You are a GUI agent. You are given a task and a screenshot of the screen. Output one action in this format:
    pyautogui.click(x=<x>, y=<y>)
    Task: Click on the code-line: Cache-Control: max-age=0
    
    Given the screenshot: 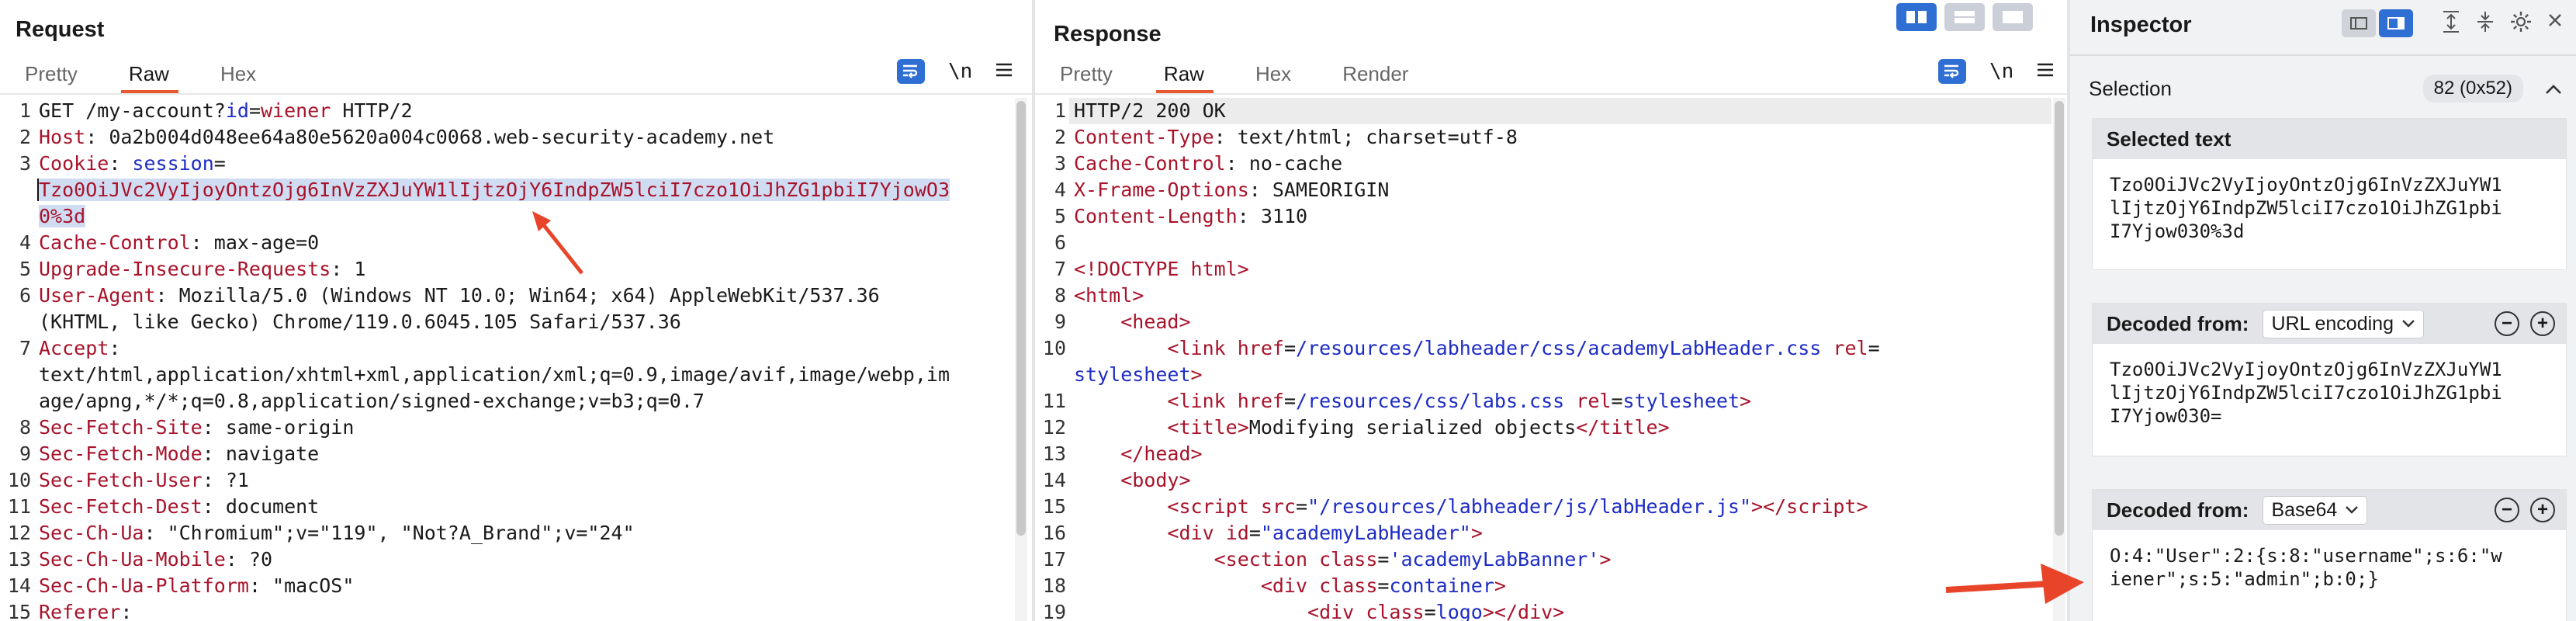 What is the action you would take?
    pyautogui.click(x=179, y=243)
    